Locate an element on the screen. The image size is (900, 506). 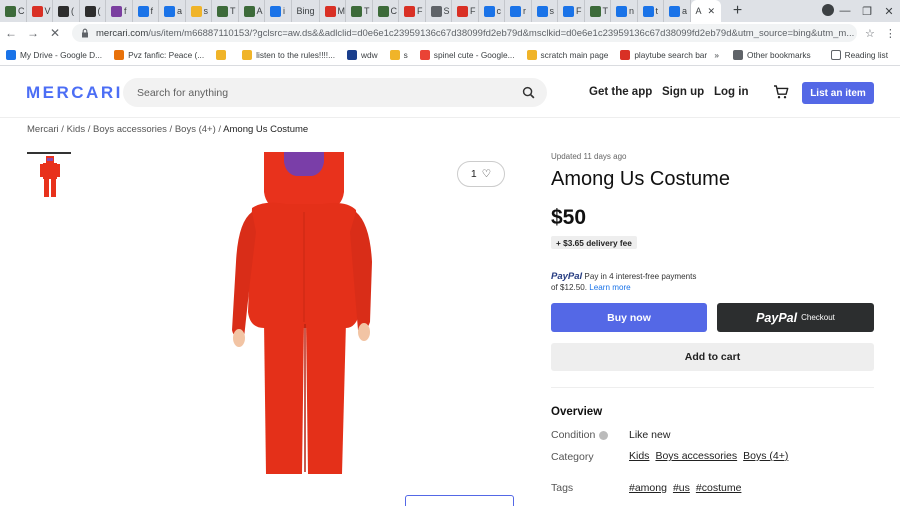
sign-up-link: Sign up is located at coordinates (683, 92).